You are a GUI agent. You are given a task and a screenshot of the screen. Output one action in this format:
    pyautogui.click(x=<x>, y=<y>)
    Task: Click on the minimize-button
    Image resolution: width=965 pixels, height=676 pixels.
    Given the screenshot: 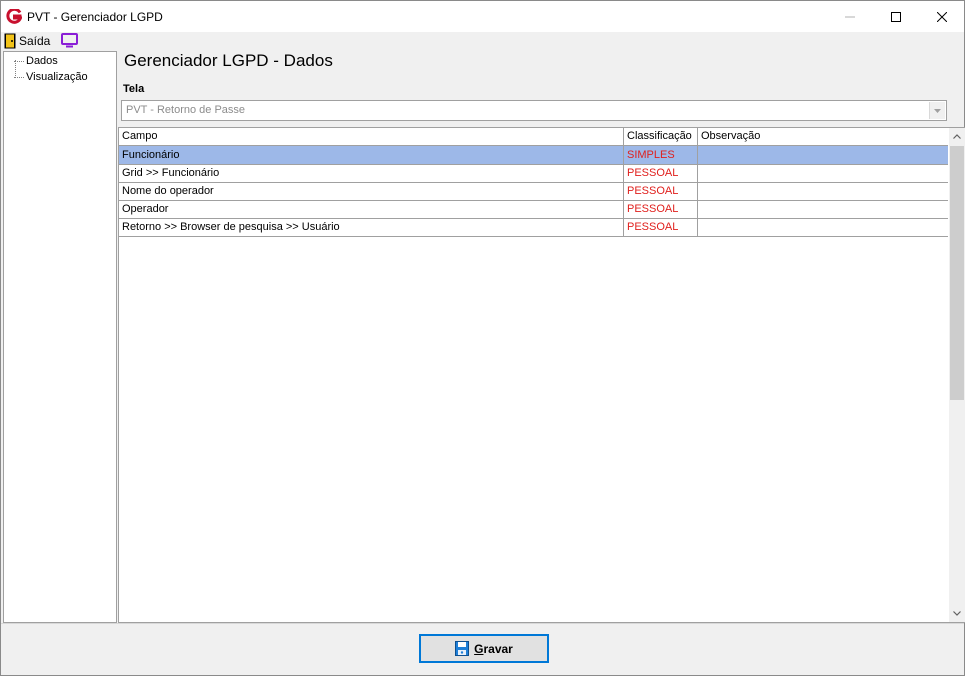 What is the action you would take?
    pyautogui.click(x=850, y=16)
    